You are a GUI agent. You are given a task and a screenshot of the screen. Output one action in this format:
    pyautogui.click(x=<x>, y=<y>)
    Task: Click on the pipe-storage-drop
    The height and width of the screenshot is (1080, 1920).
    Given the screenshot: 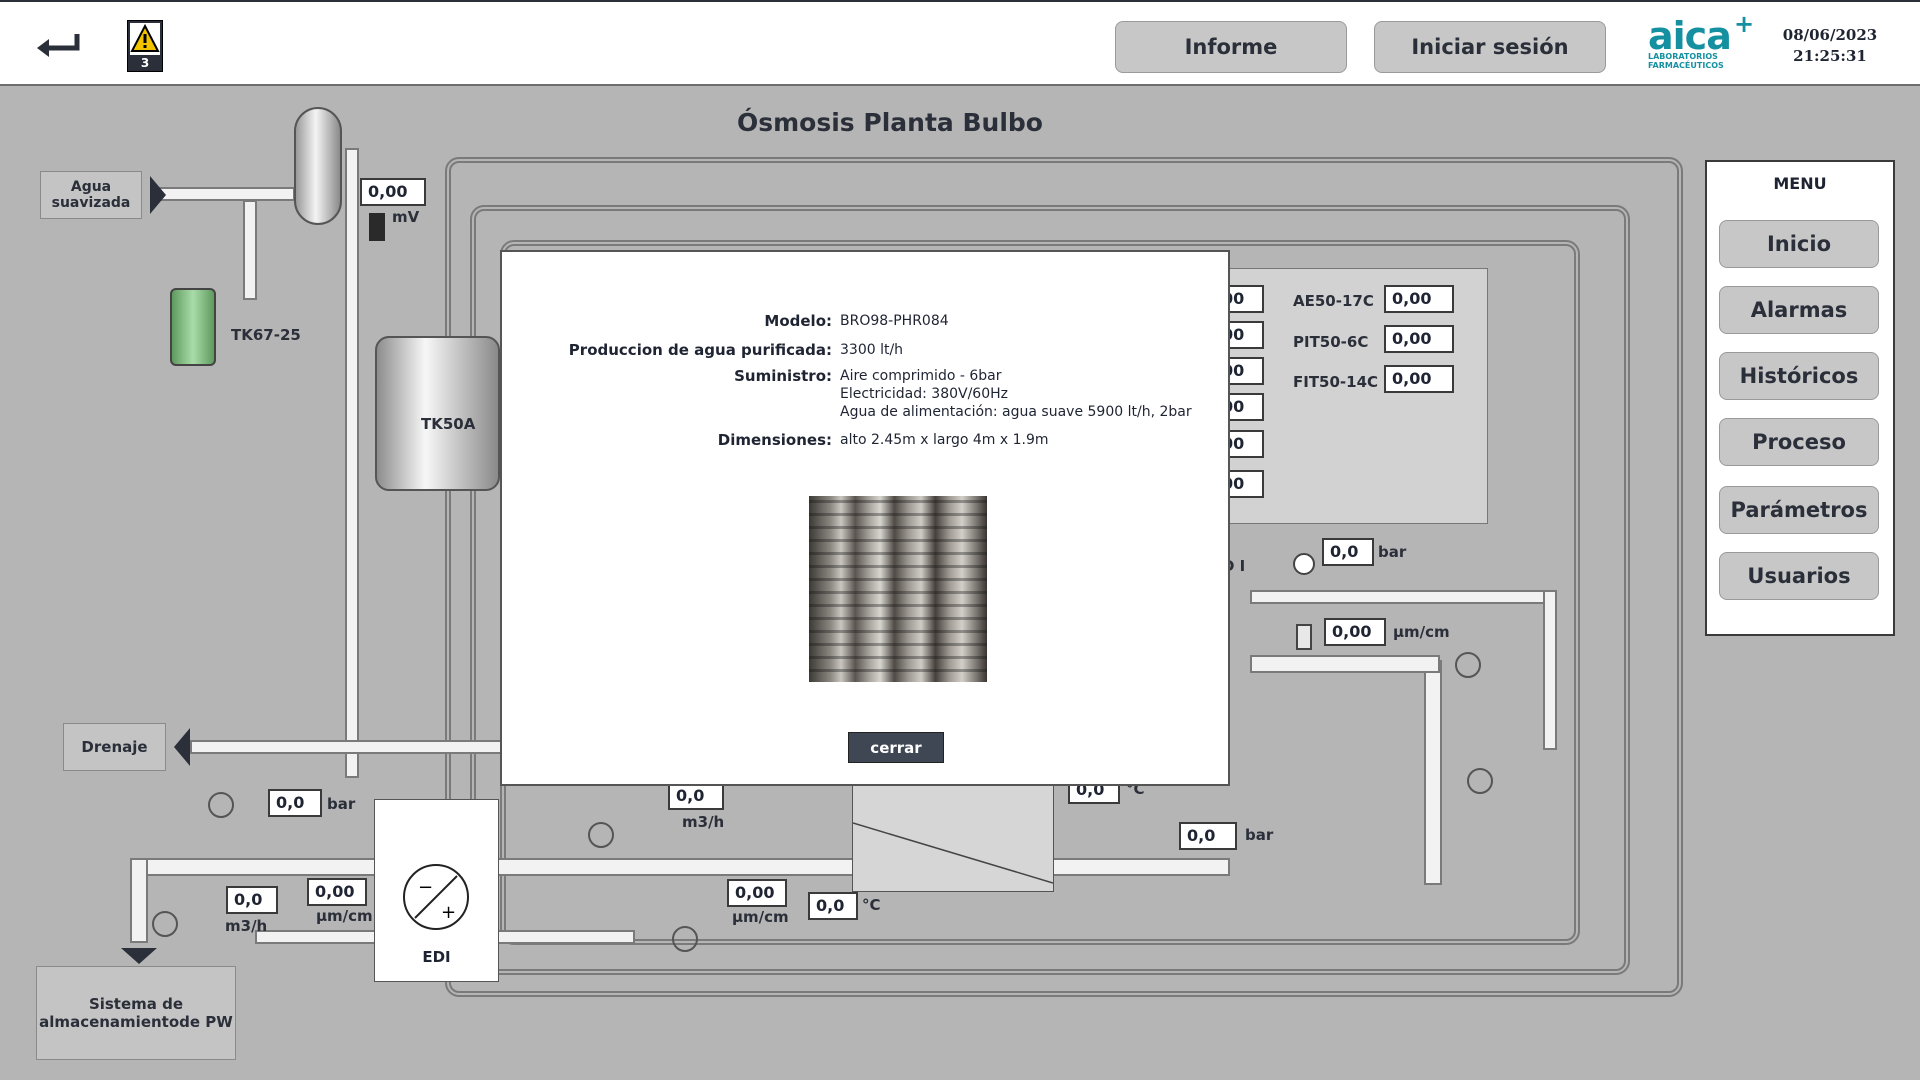 What is the action you would take?
    pyautogui.click(x=139, y=900)
    